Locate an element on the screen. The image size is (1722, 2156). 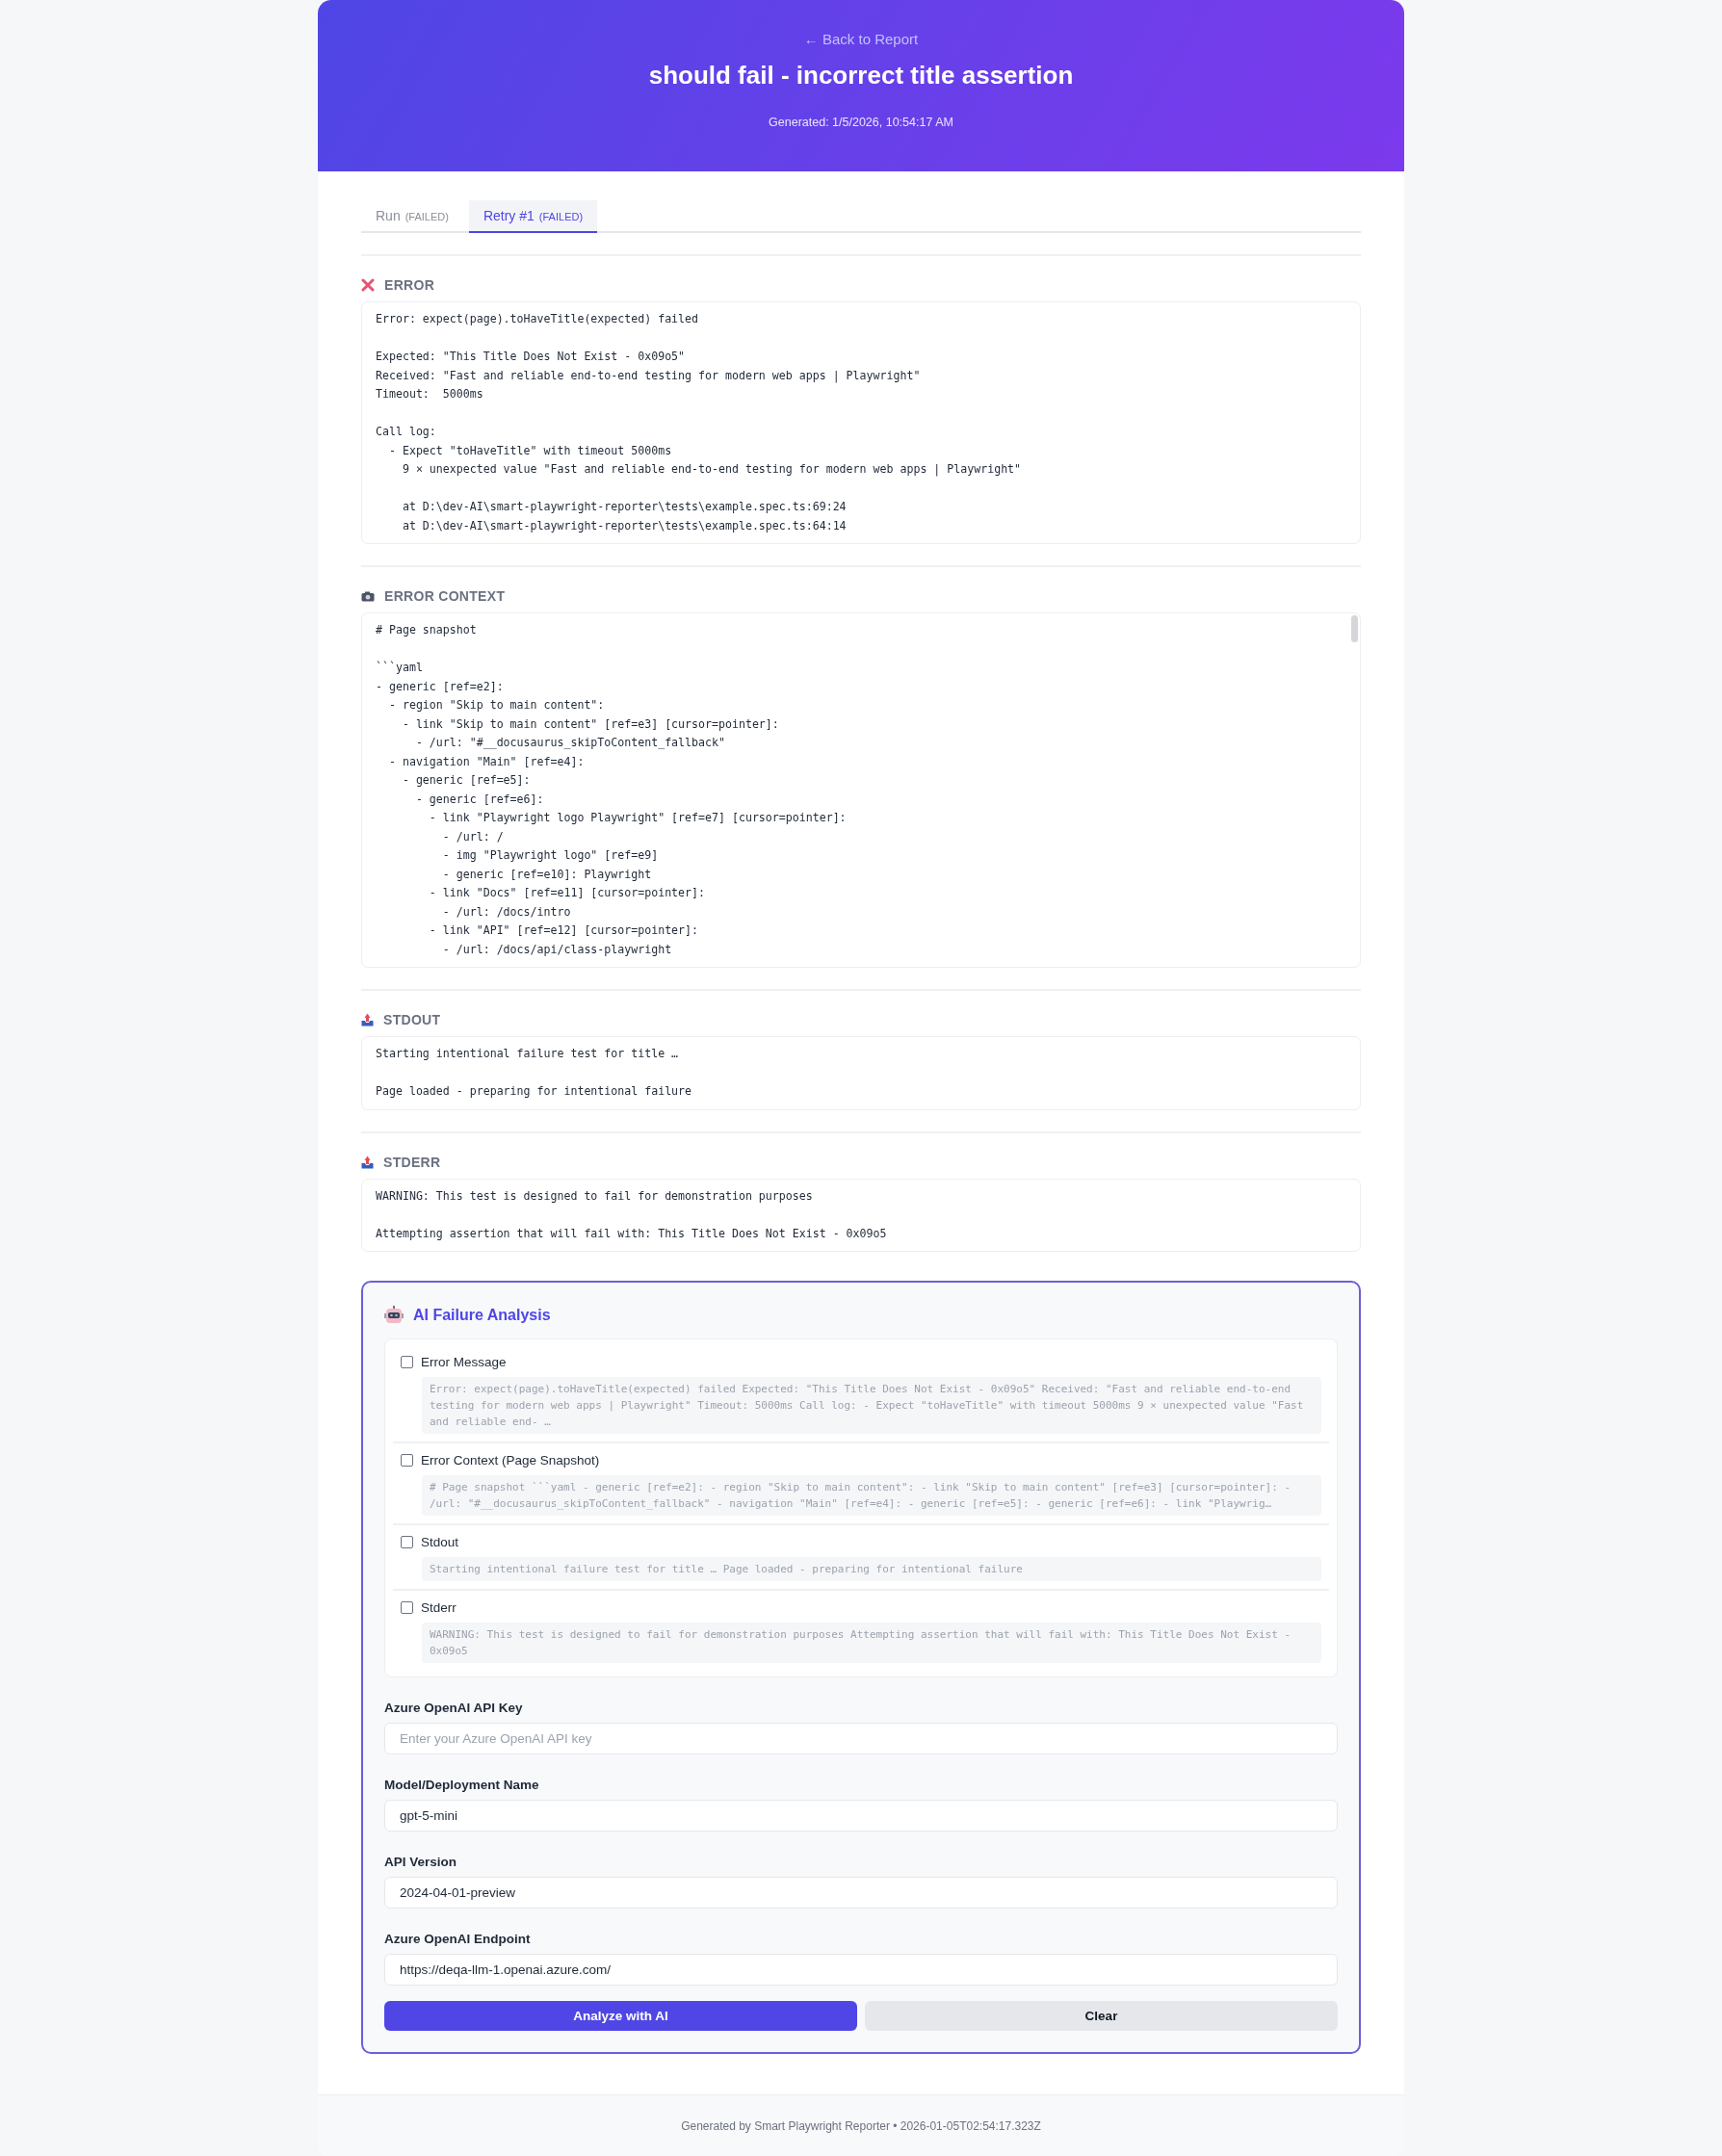
close-icon is located at coordinates (368, 285).